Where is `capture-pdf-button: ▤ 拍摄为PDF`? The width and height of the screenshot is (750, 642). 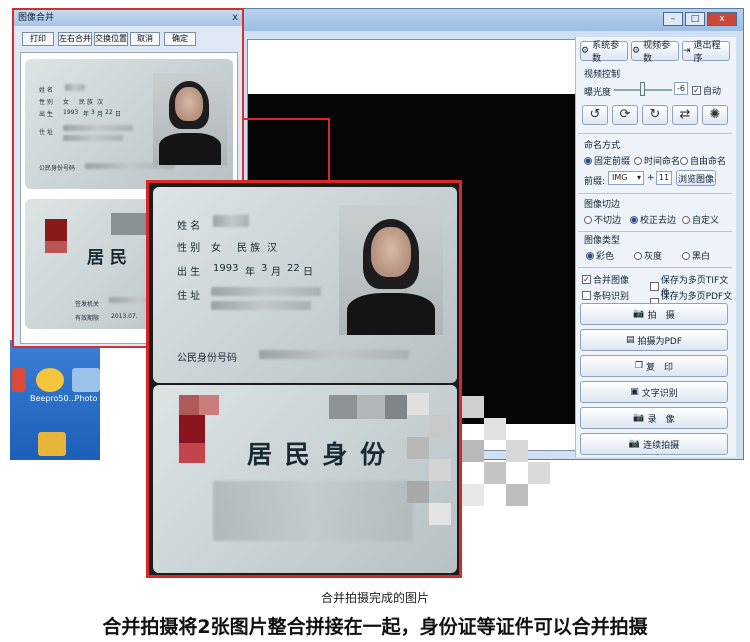 capture-pdf-button: ▤ 拍摄为PDF is located at coordinates (654, 340).